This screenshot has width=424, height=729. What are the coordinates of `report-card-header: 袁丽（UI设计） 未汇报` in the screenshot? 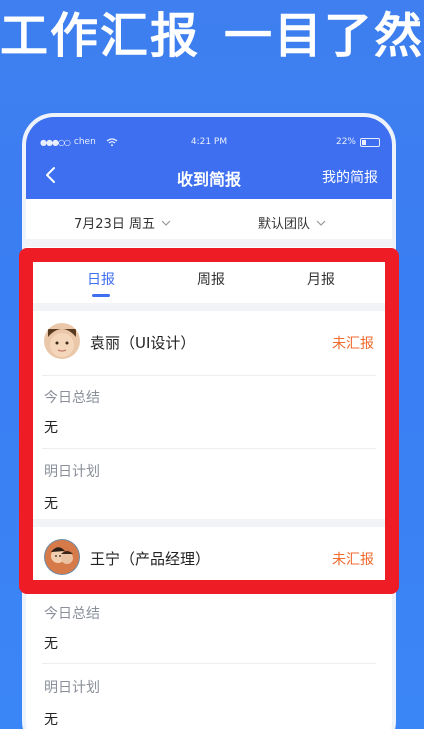 It's located at (209, 343).